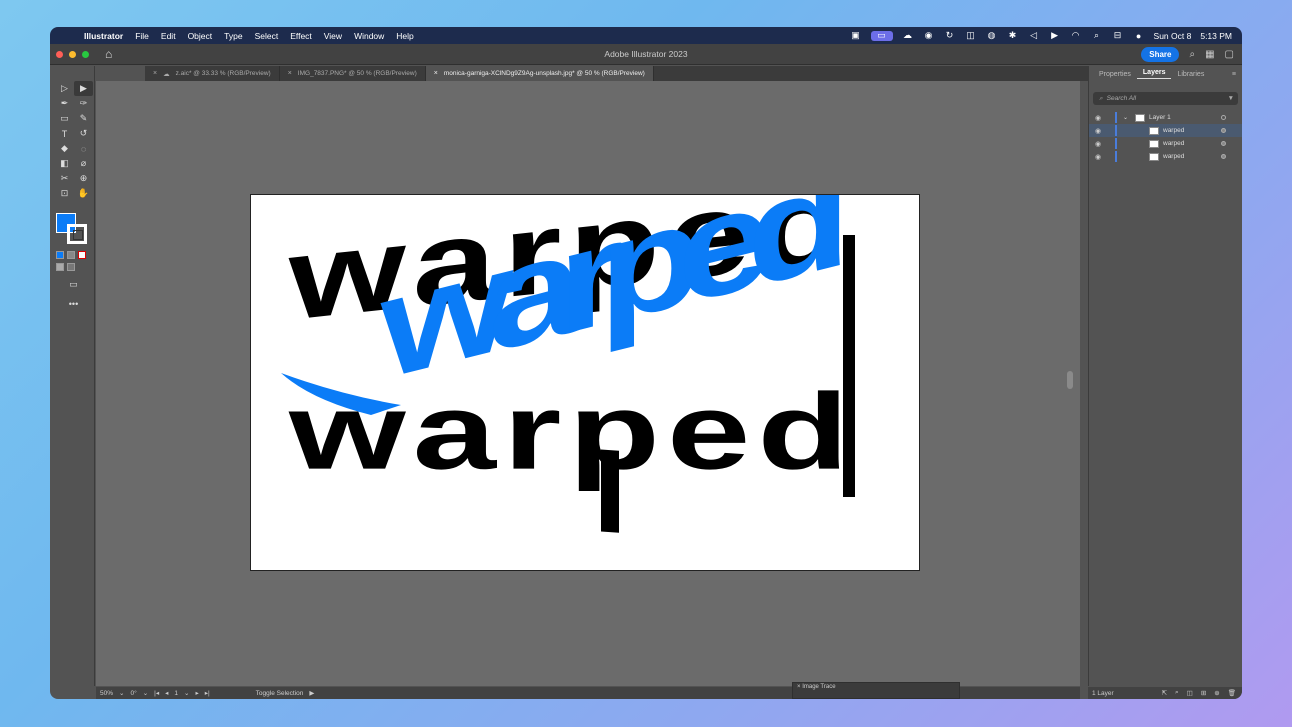 Image resolution: width=1292 pixels, height=727 pixels. Describe the element at coordinates (83, 193) in the screenshot. I see `hand-tool-icon: ✋` at that location.